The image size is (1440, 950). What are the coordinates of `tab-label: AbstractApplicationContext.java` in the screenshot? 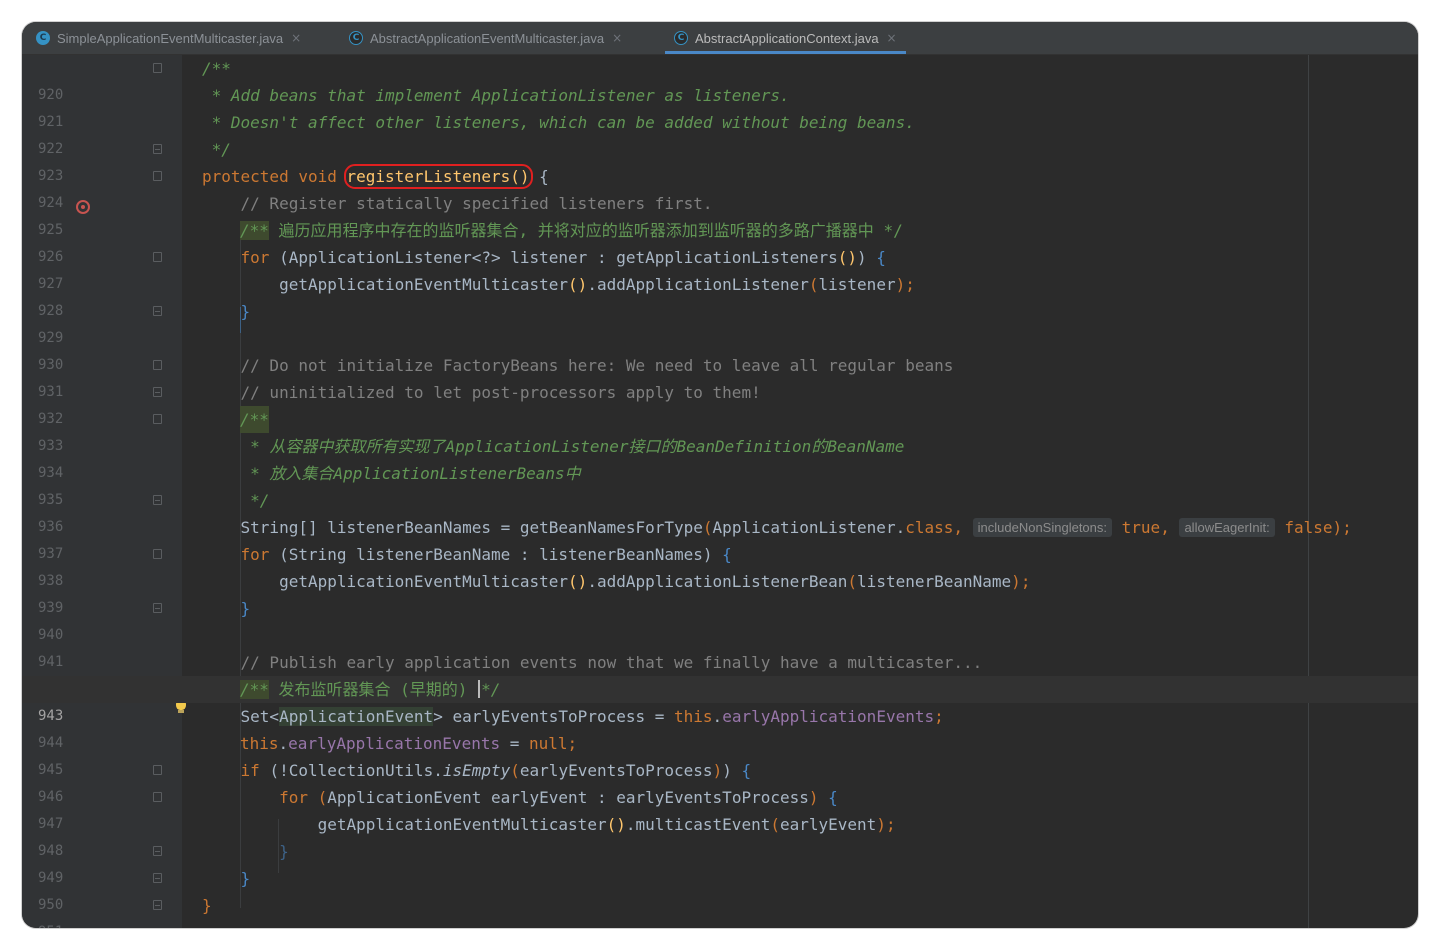 It's located at (787, 38).